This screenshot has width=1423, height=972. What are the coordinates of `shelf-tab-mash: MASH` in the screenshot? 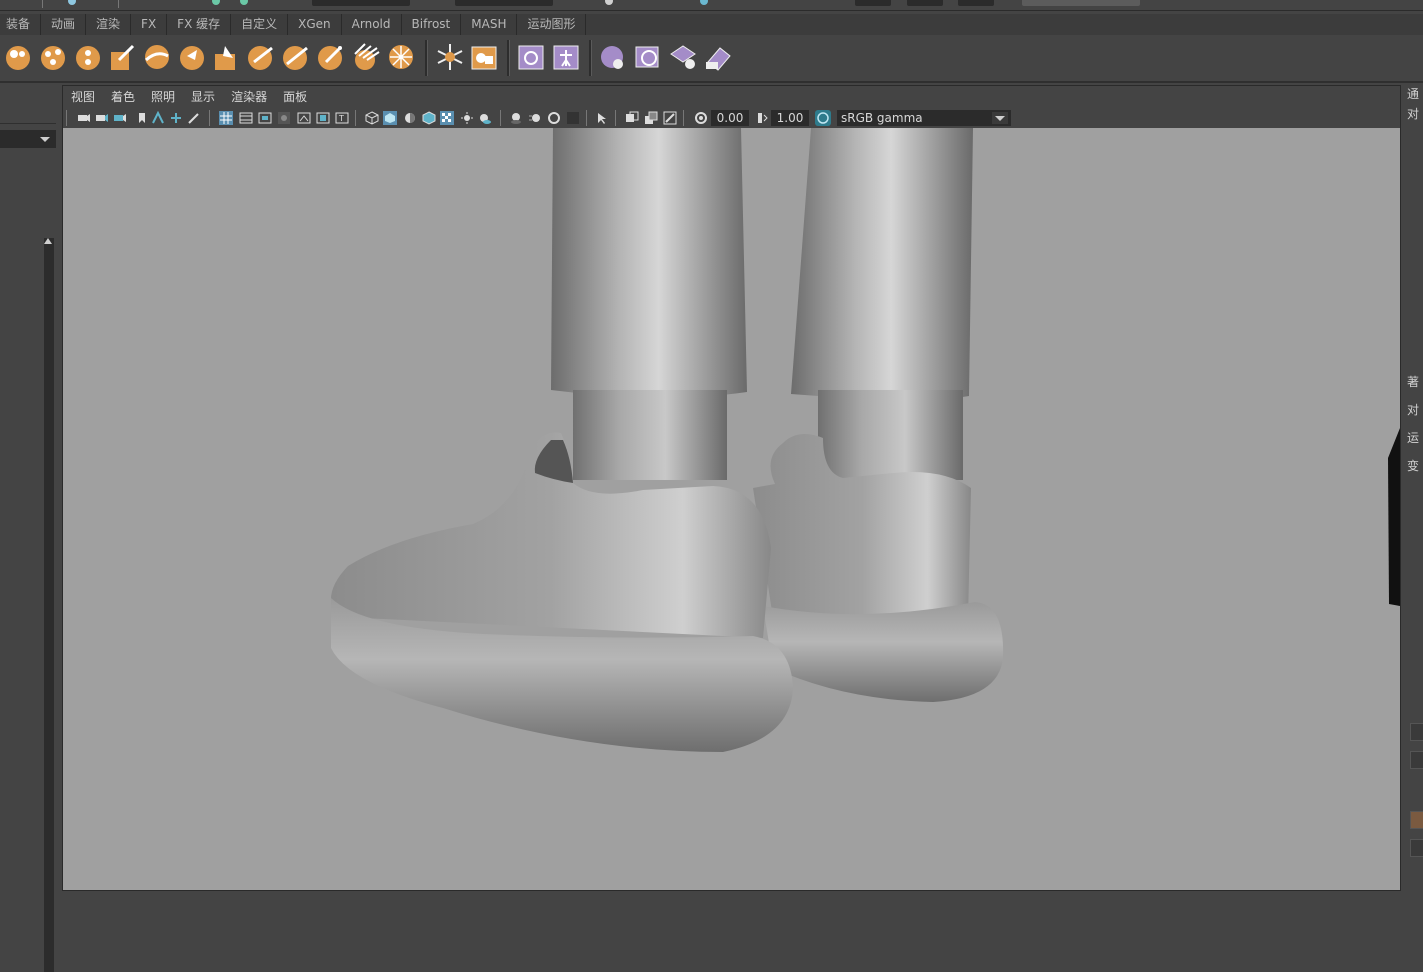 It's located at (489, 24).